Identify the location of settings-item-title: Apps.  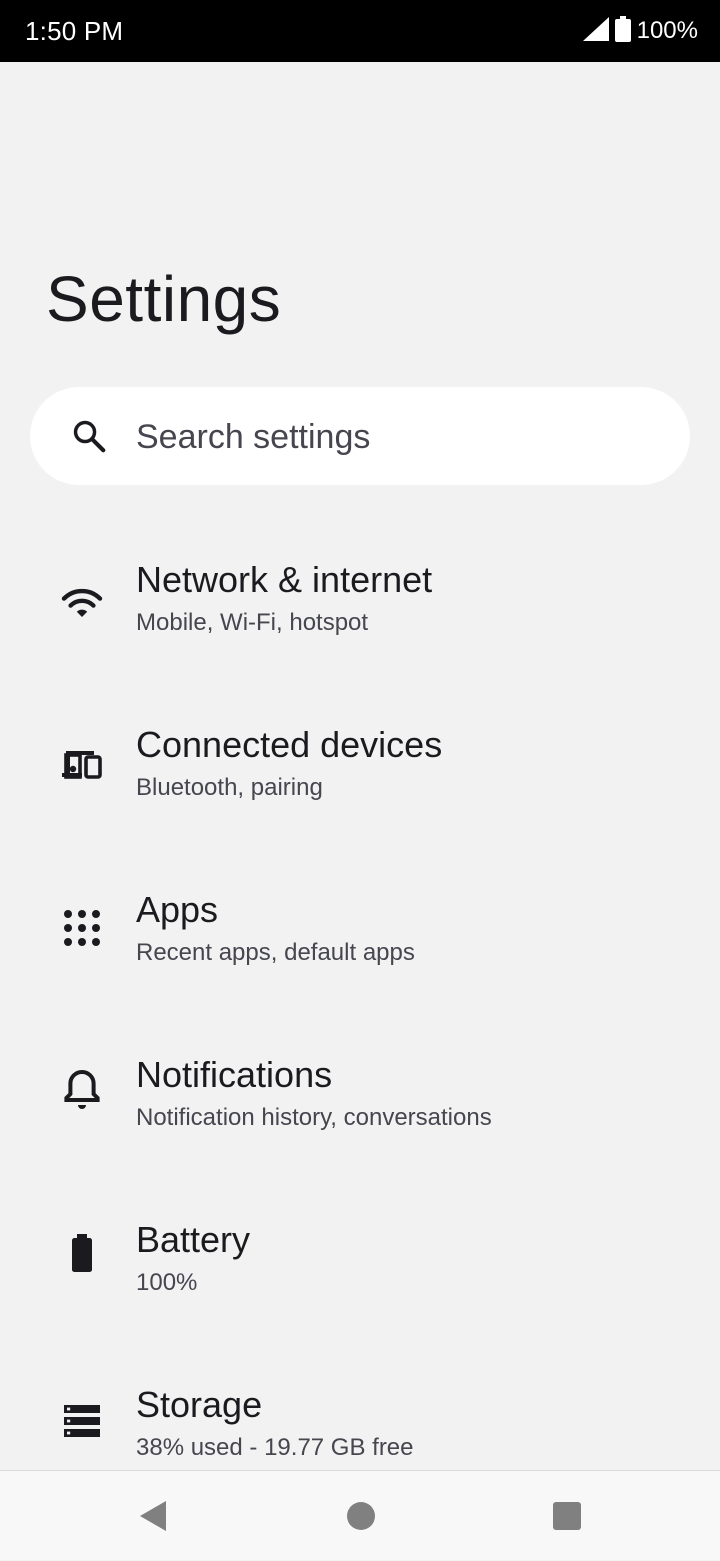
(177, 909).